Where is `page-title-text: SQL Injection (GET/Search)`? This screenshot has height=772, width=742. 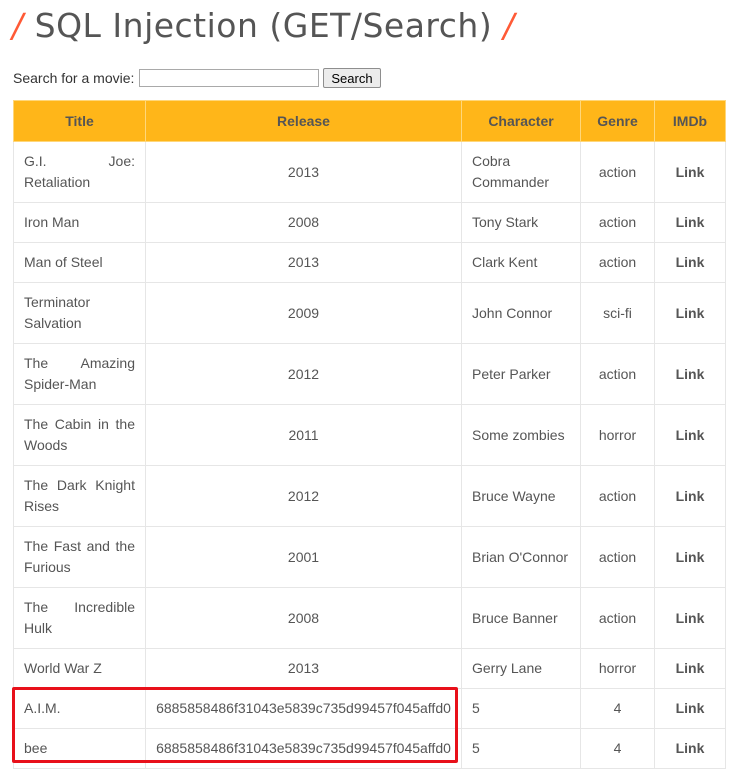 page-title-text: SQL Injection (GET/Search) is located at coordinates (263, 25).